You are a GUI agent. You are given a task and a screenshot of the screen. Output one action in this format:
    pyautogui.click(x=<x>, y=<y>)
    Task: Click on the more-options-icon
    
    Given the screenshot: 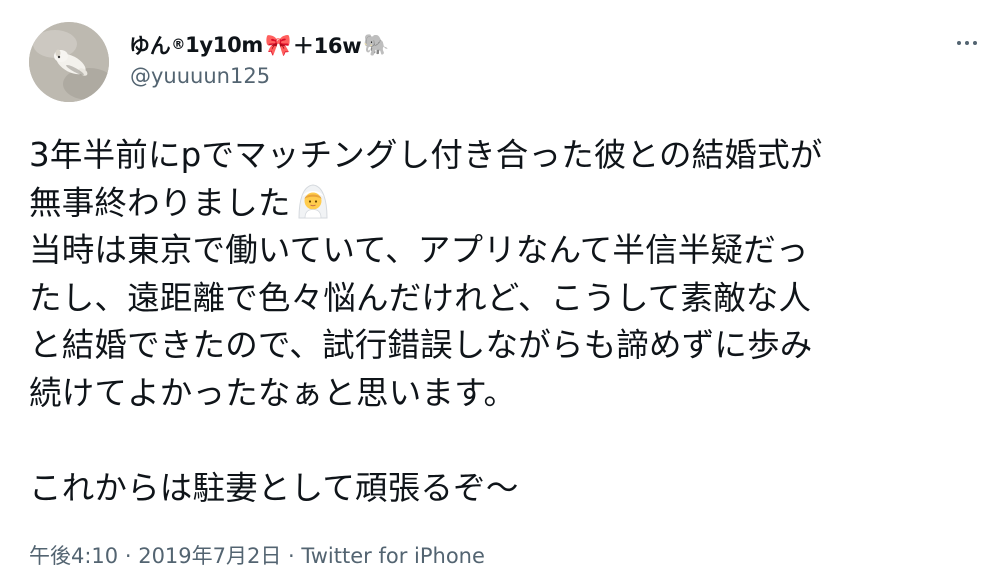 What is the action you would take?
    pyautogui.click(x=967, y=43)
    